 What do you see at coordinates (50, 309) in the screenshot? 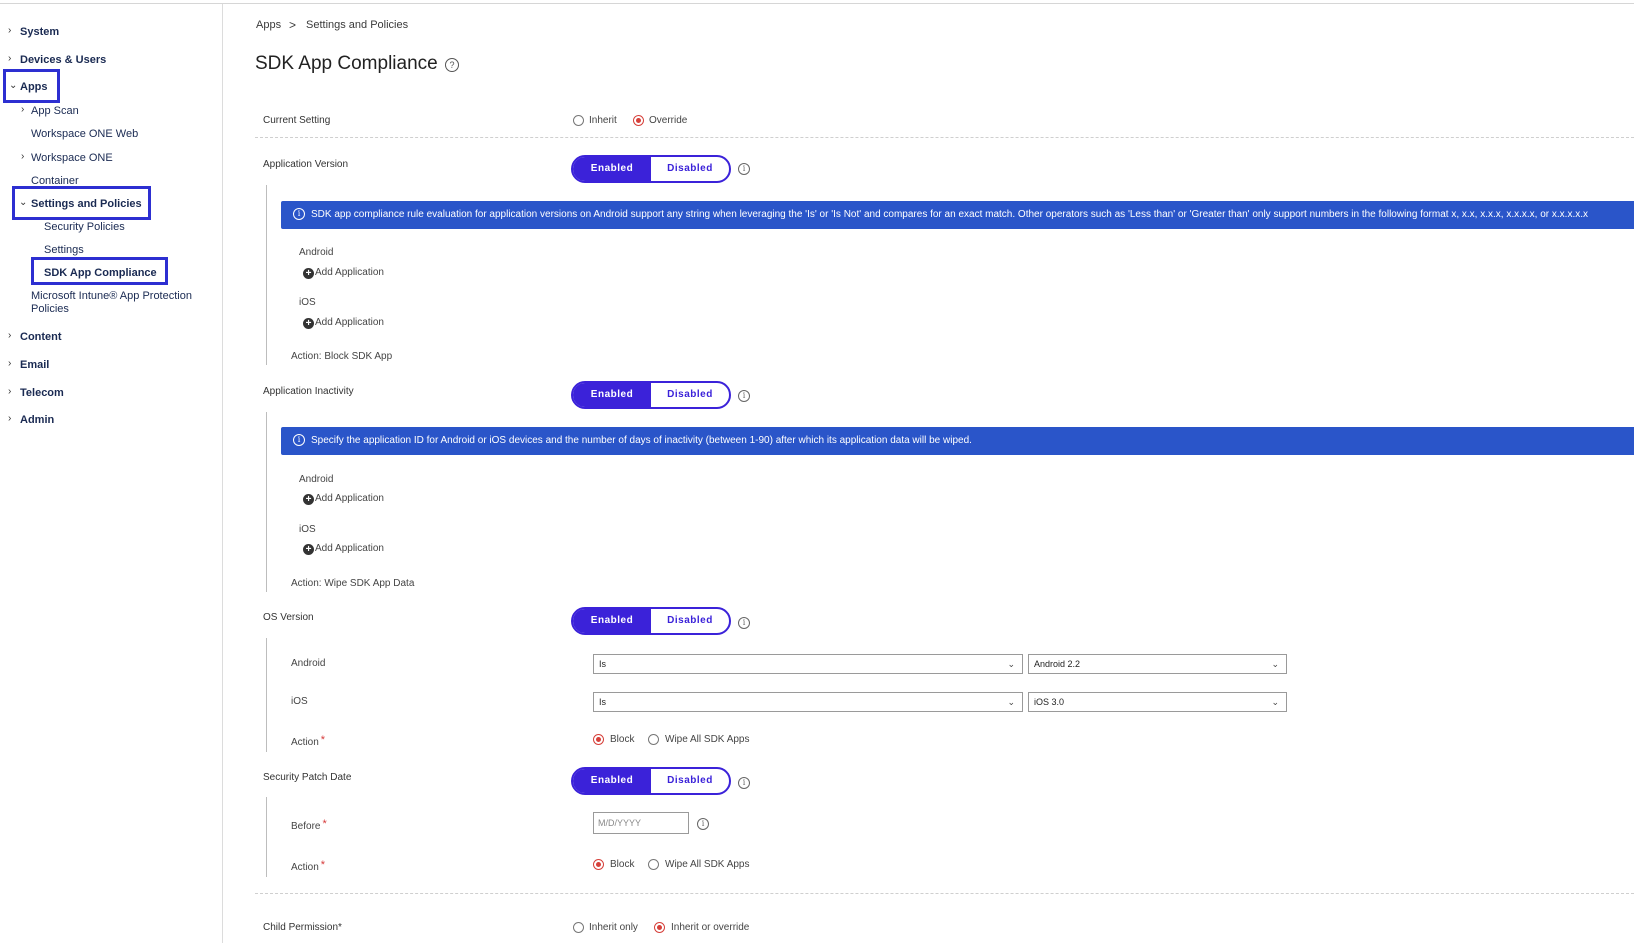
I see `sidebar-item-intune-line2: Policies` at bounding box center [50, 309].